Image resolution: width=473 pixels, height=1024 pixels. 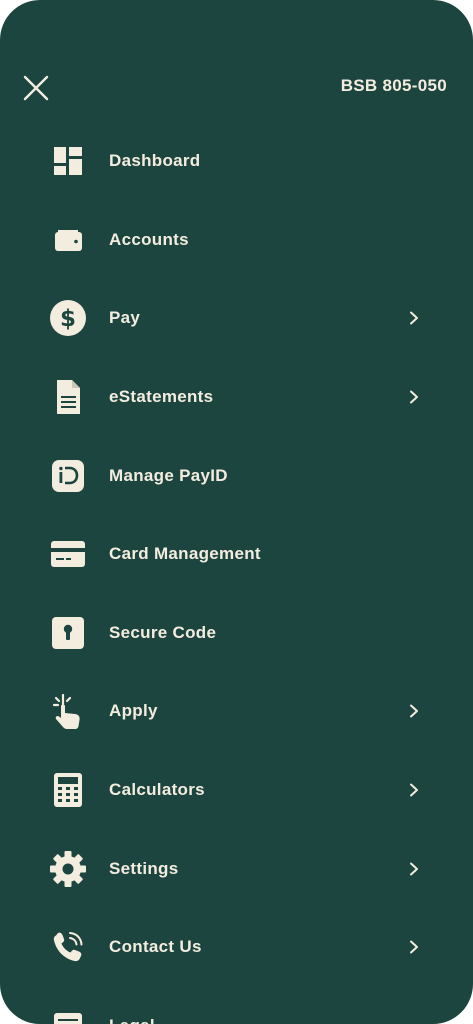 What do you see at coordinates (68, 476) in the screenshot?
I see `payid-icon` at bounding box center [68, 476].